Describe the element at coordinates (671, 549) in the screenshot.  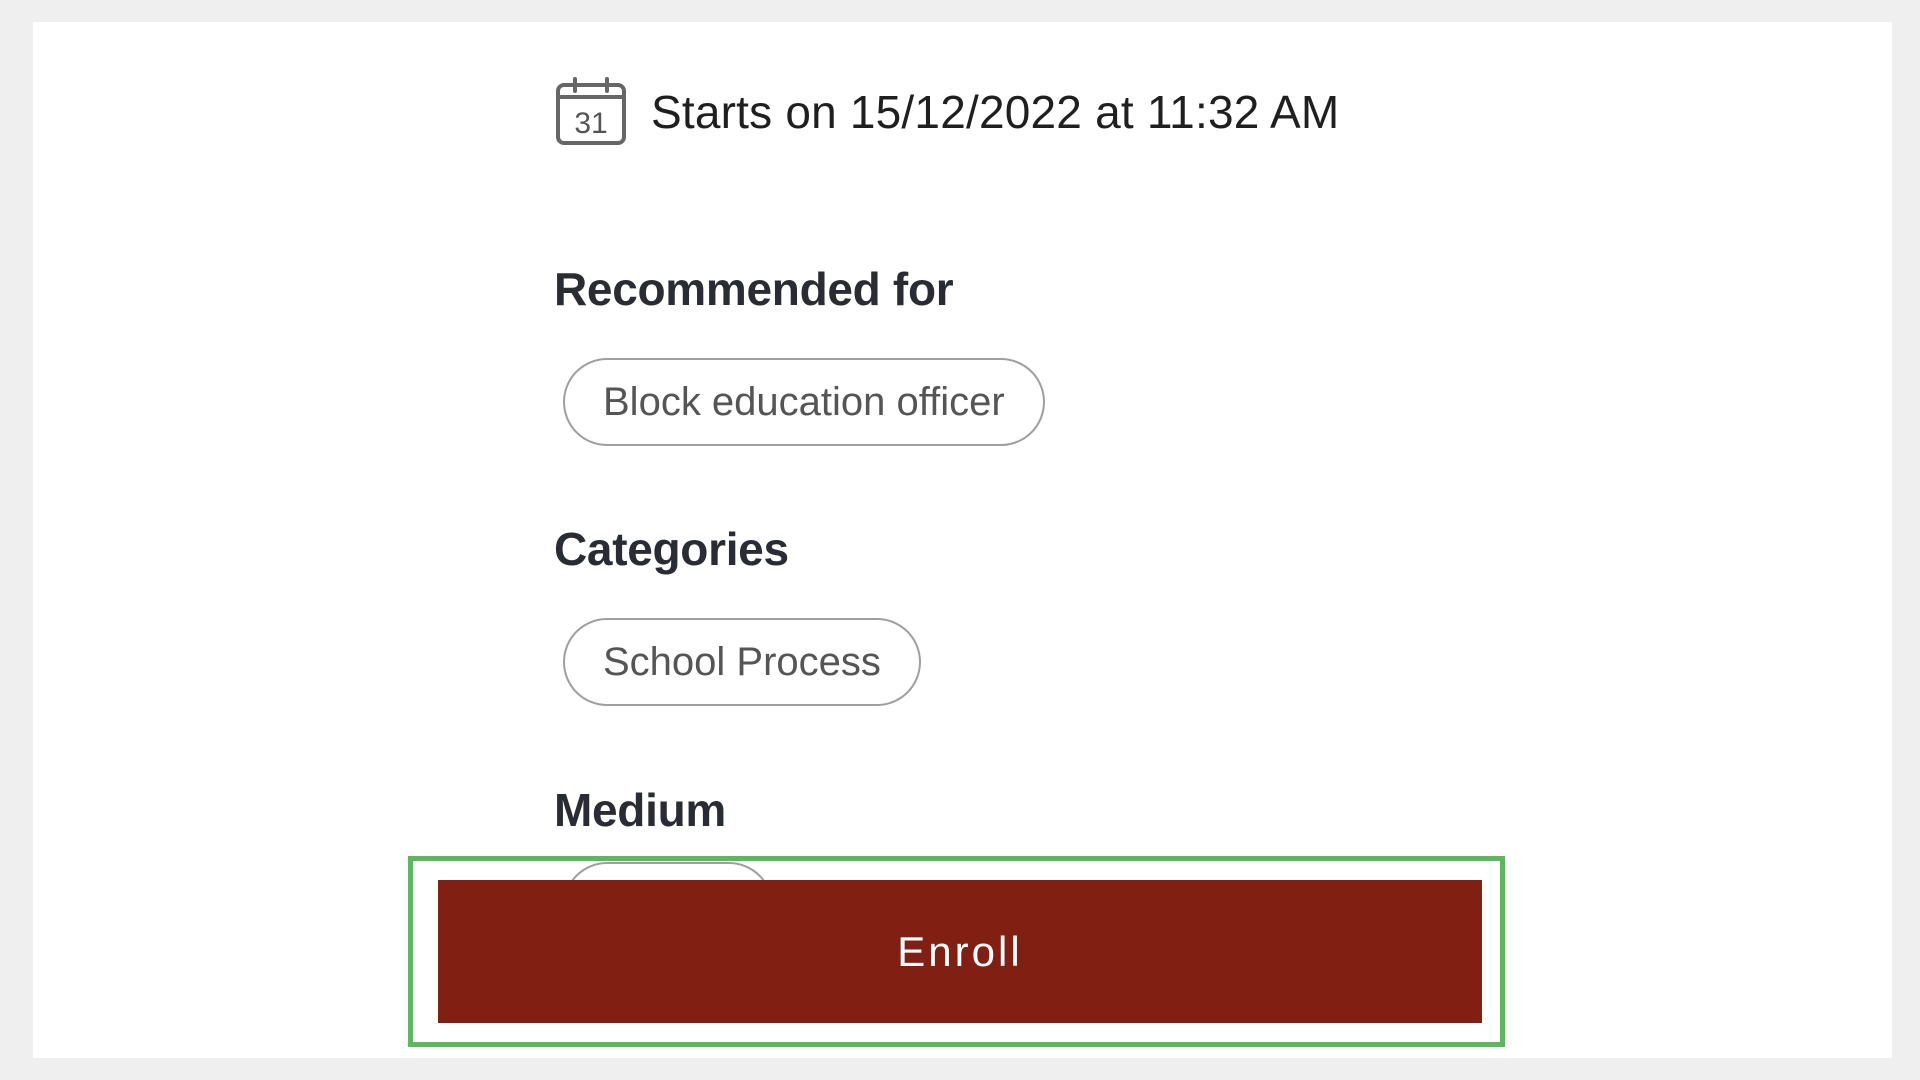
I see `categories-heading: Categories` at that location.